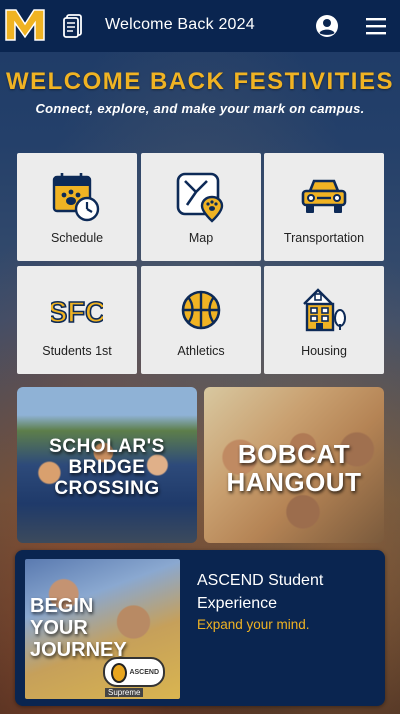  Describe the element at coordinates (376, 26) in the screenshot. I see `hamburger-menu-icon` at that location.